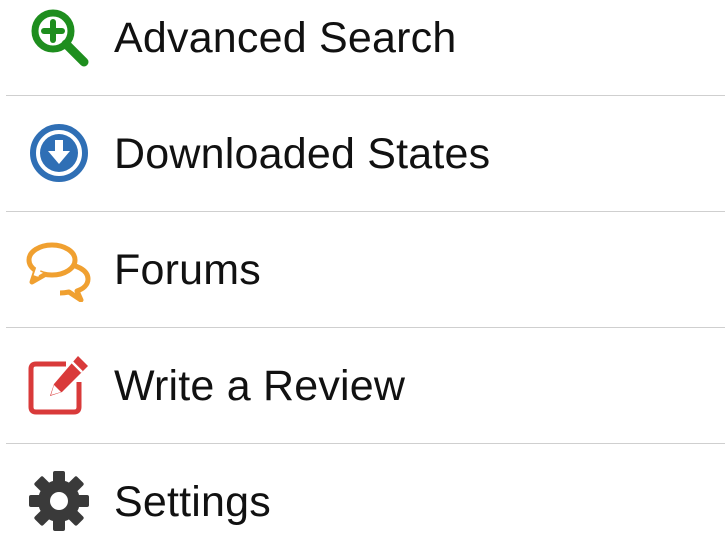 The image size is (725, 560). What do you see at coordinates (260, 386) in the screenshot?
I see `menu-item-label: Write a Review` at bounding box center [260, 386].